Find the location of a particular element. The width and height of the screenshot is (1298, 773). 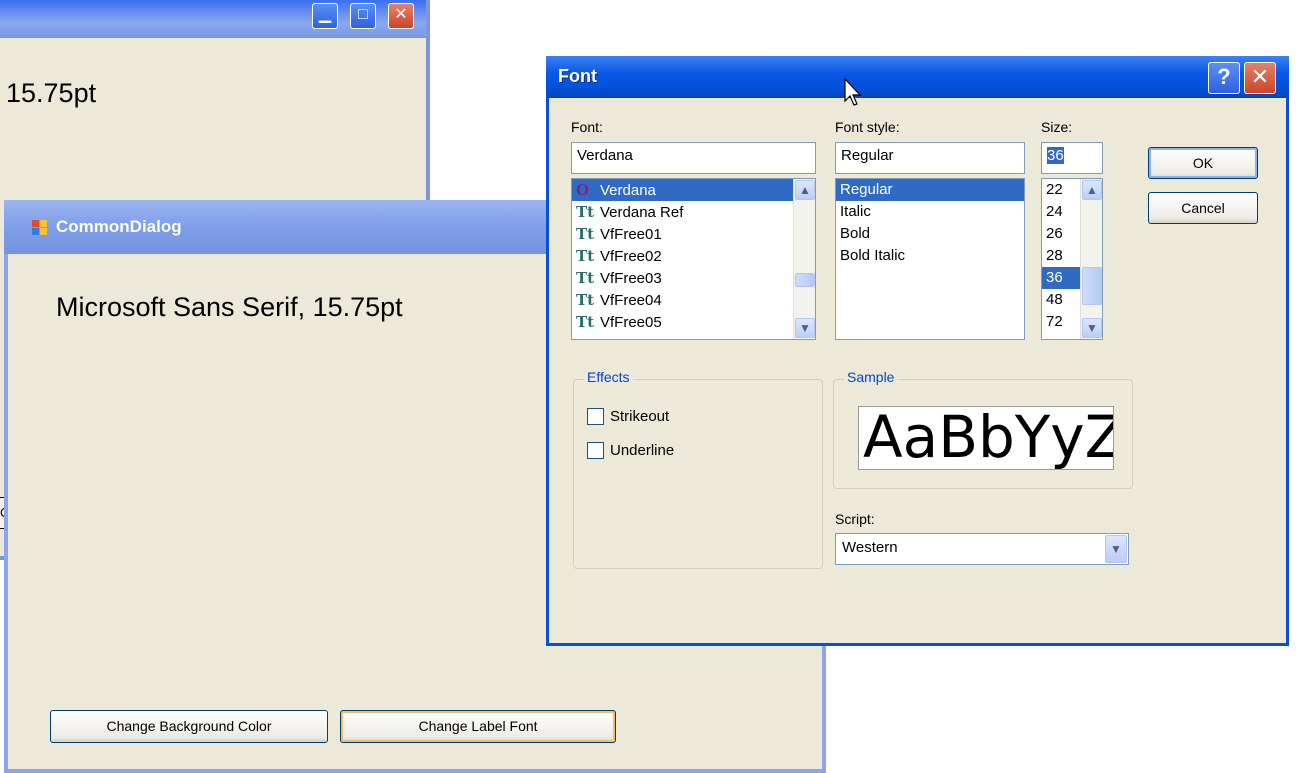

list-item: Bold Italic is located at coordinates (930, 256).